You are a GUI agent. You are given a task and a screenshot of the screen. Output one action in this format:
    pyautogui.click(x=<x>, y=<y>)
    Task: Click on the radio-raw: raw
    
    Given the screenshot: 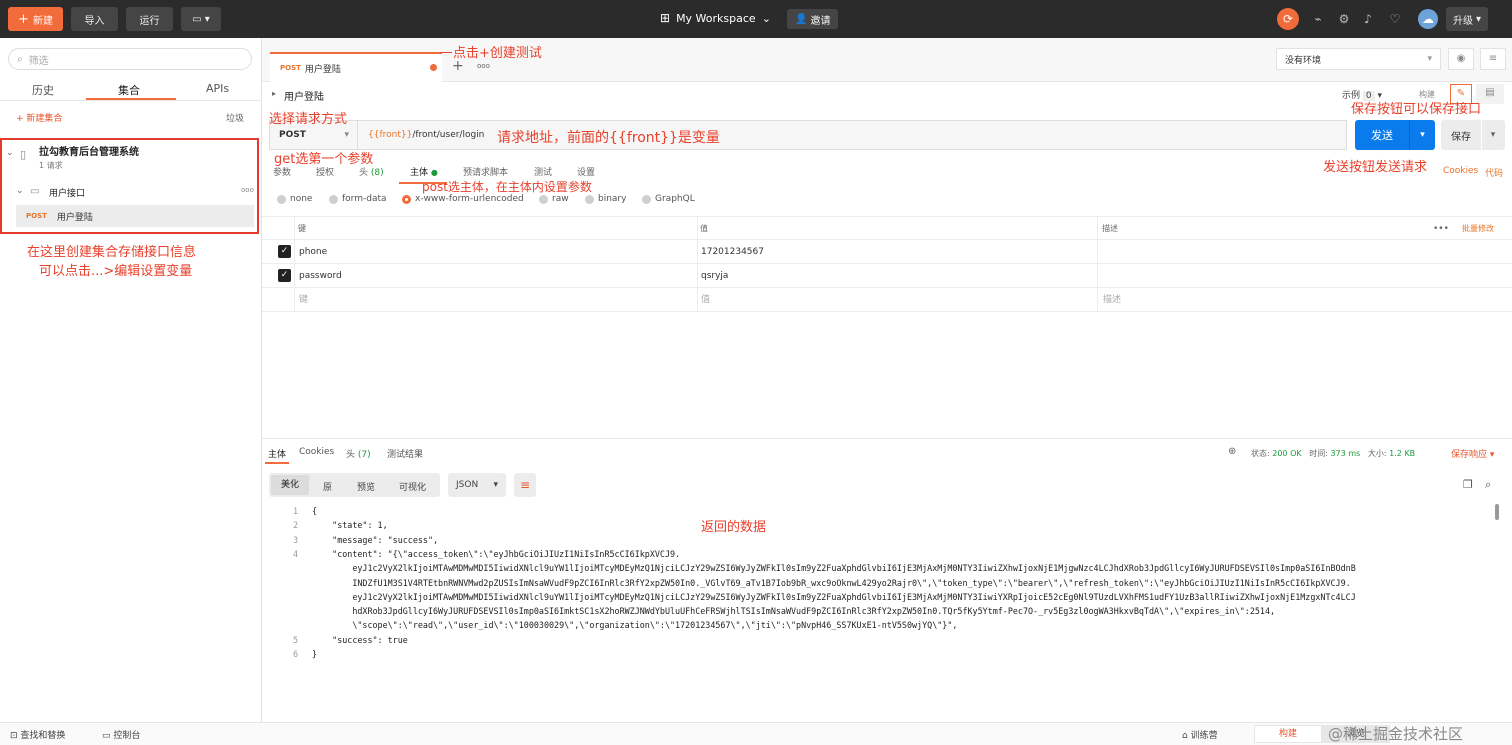 What is the action you would take?
    pyautogui.click(x=554, y=199)
    